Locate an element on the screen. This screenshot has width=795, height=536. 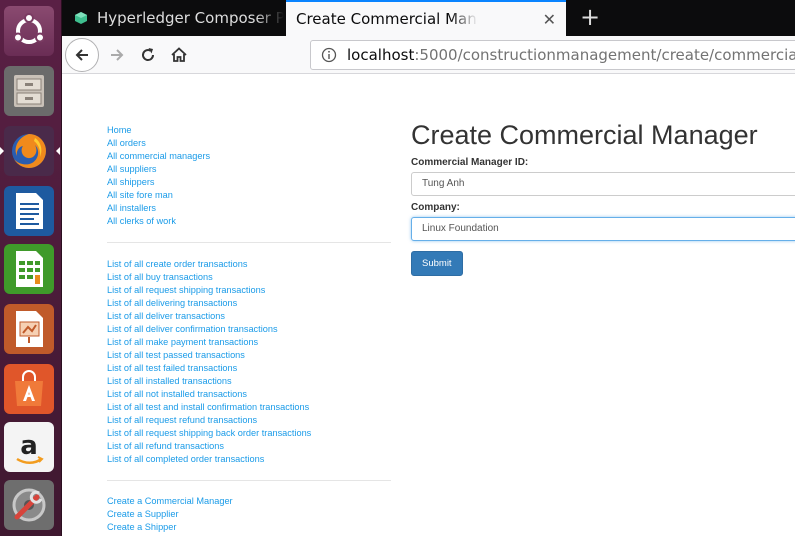
reload-icon is located at coordinates (148, 54).